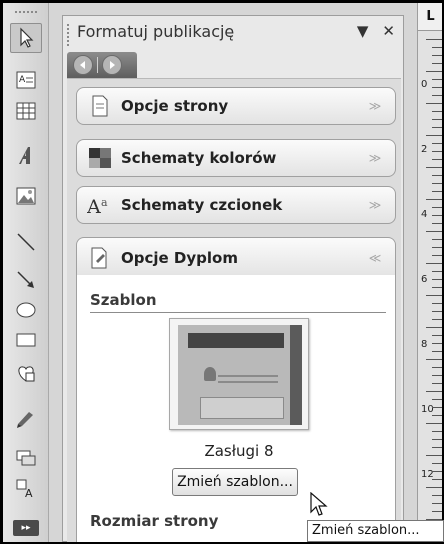  What do you see at coordinates (248, 376) in the screenshot?
I see `thumbnail-text-lines` at bounding box center [248, 376].